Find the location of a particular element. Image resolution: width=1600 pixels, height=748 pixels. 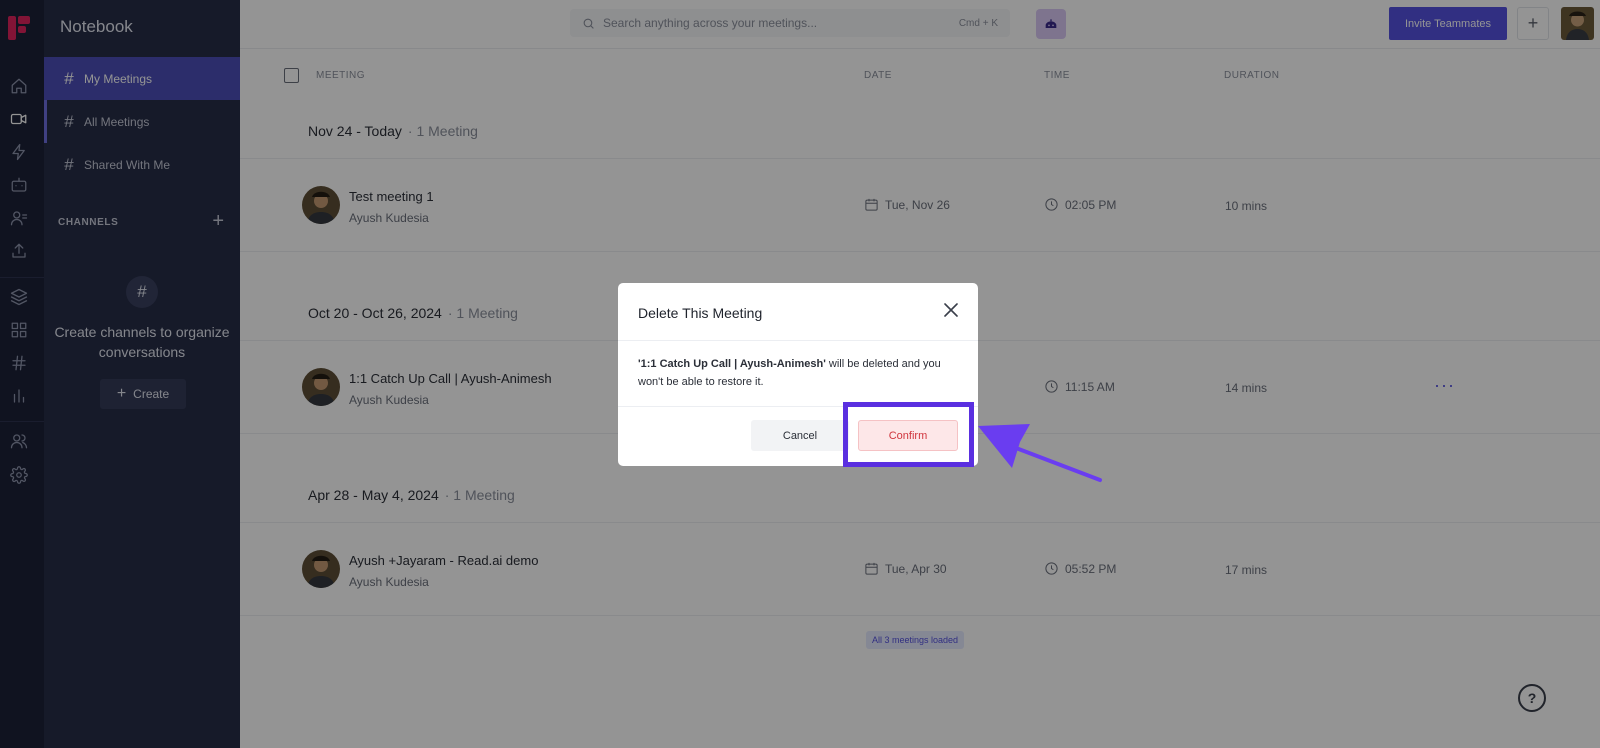

dialog-divider is located at coordinates (798, 340).